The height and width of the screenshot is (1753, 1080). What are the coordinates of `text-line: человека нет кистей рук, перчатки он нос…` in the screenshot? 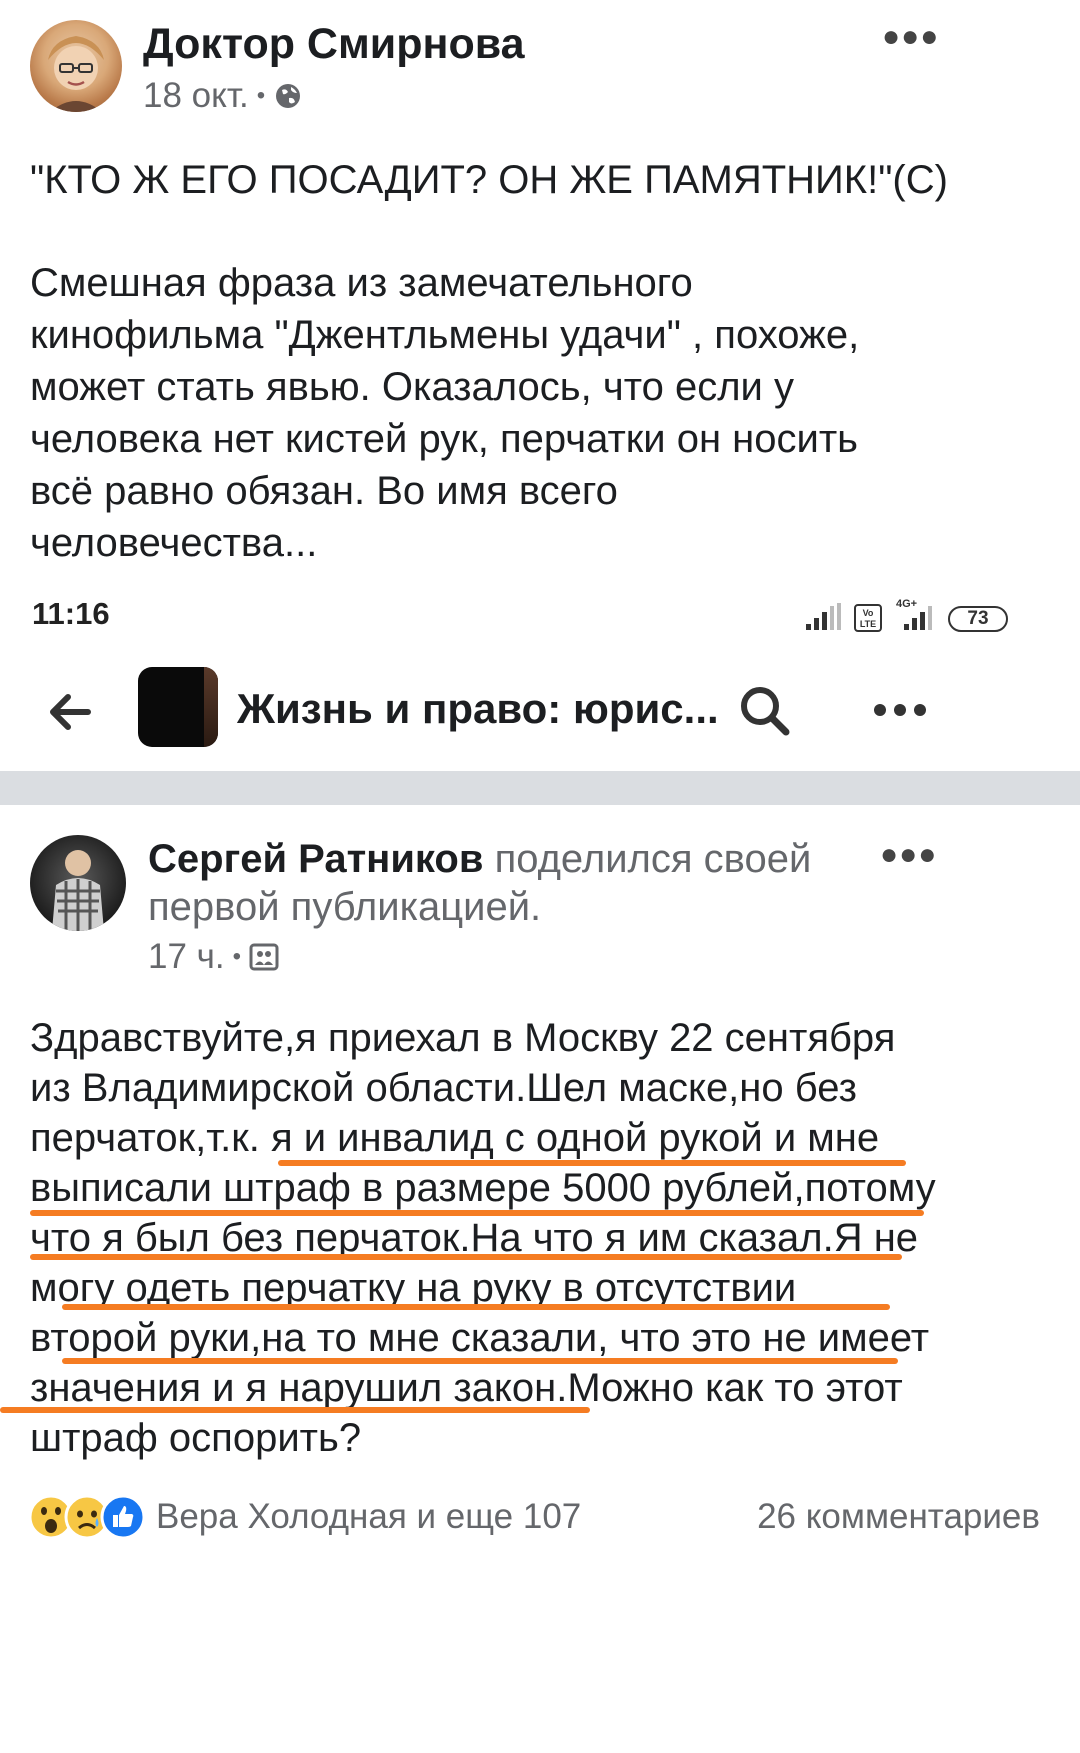 It's located at (444, 439).